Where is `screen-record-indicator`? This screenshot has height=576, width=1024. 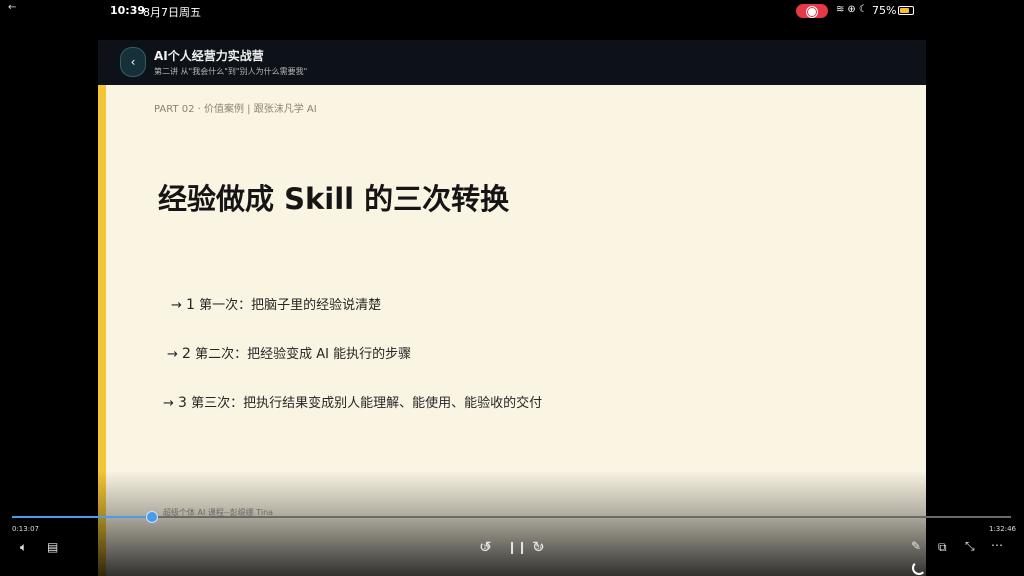 screen-record-indicator is located at coordinates (812, 11).